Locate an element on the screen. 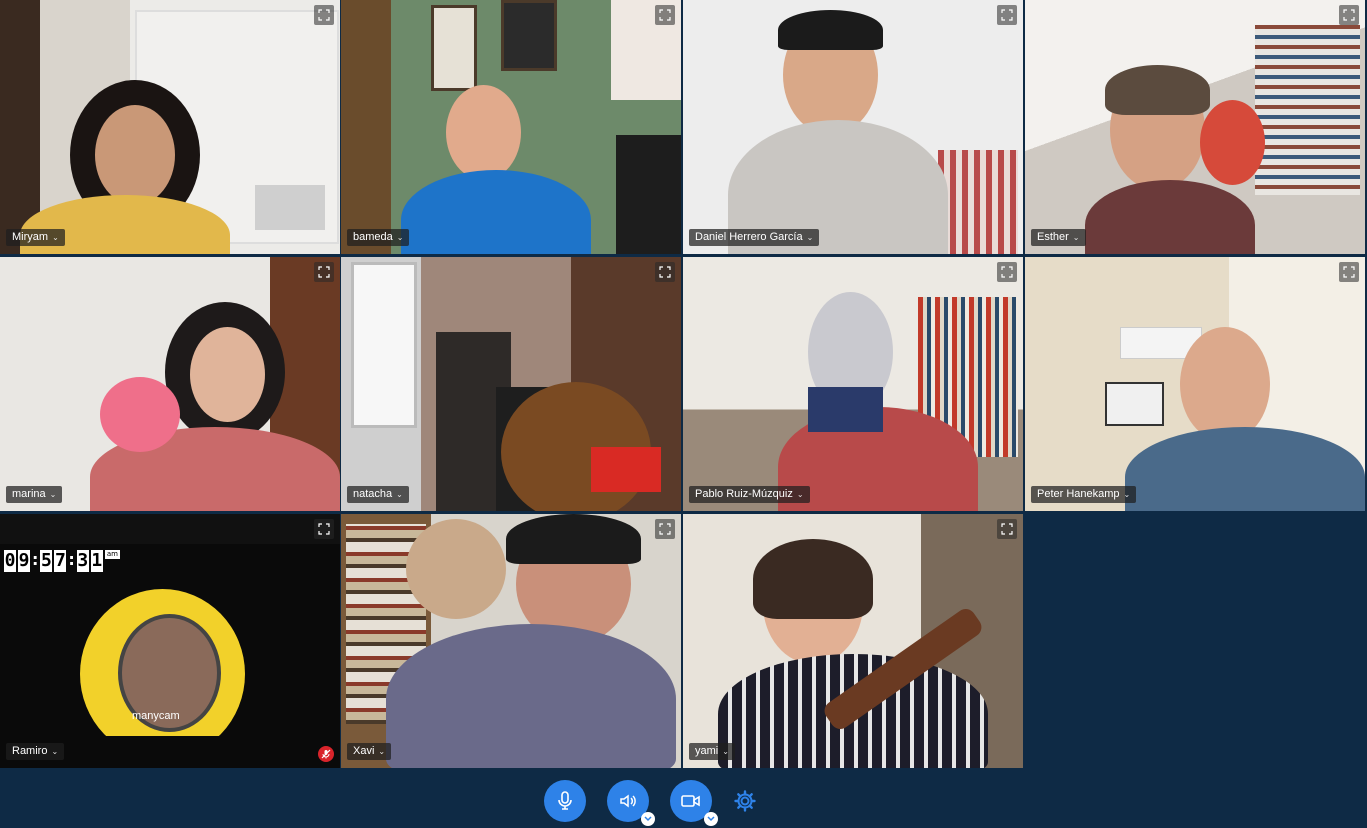 Image resolution: width=1367 pixels, height=828 pixels. participant-name-tag: marina ⌄ is located at coordinates (34, 494).